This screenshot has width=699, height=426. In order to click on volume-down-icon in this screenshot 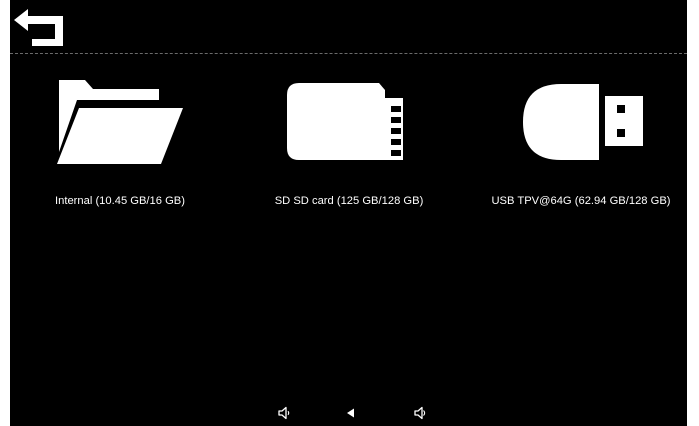, I will do `click(284, 413)`.